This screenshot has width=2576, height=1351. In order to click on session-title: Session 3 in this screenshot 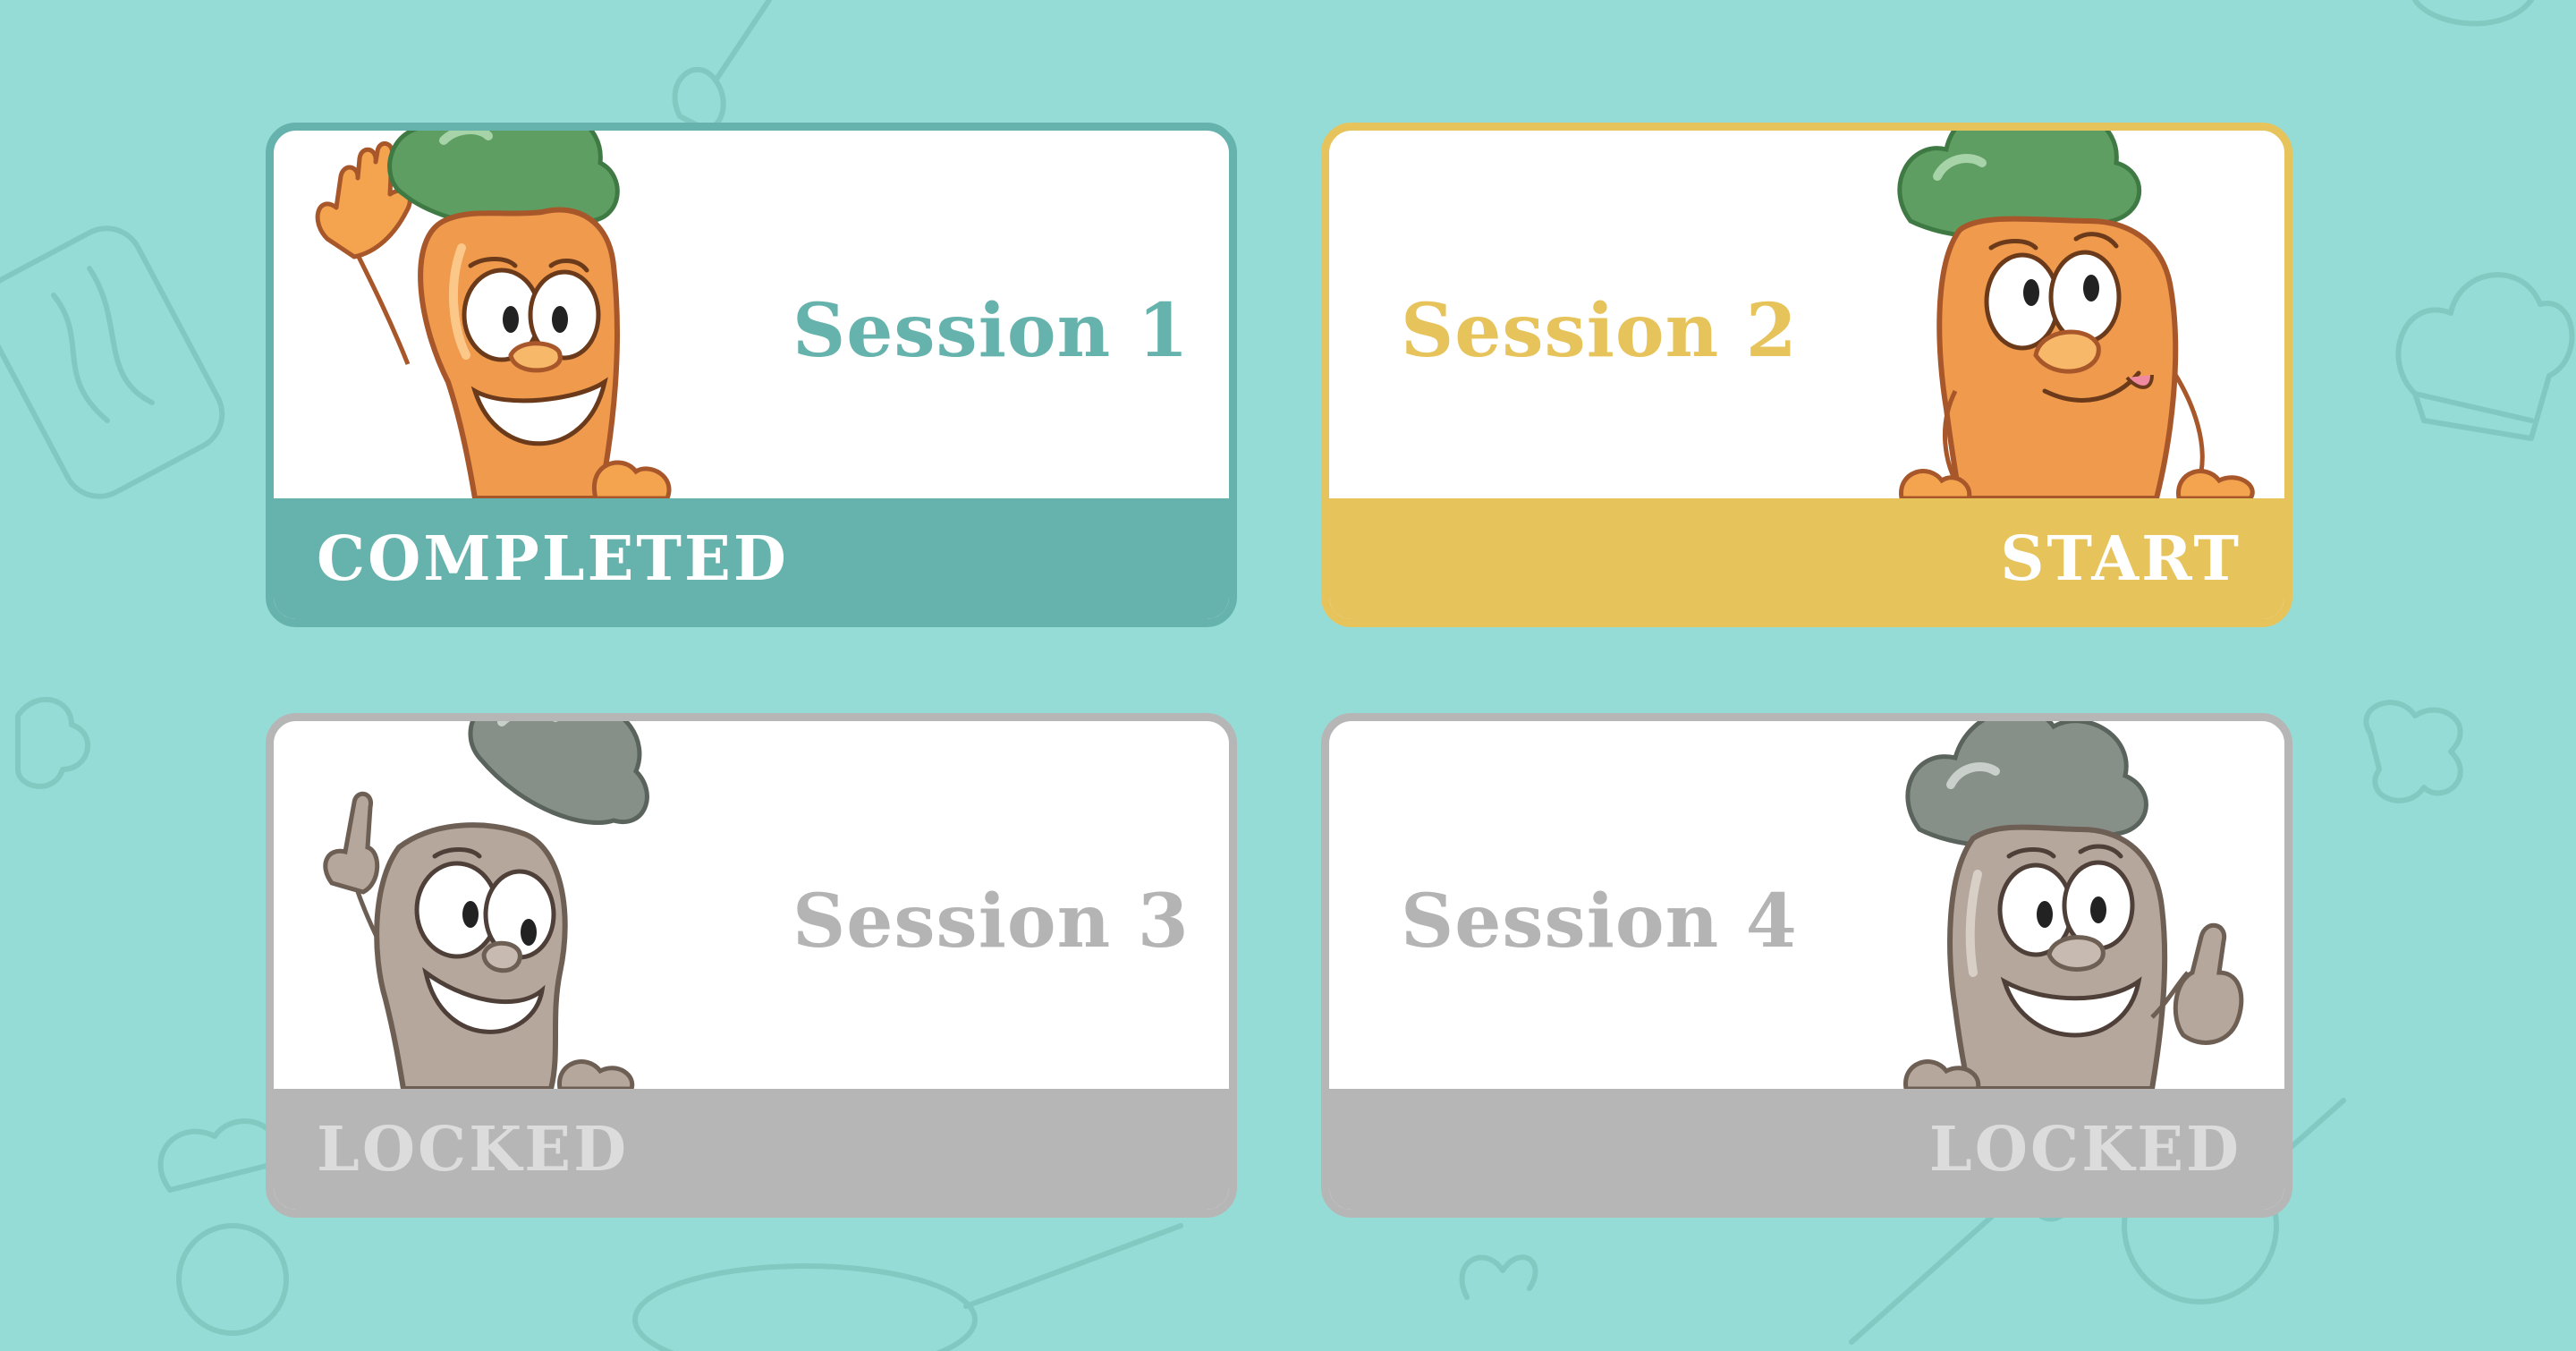, I will do `click(991, 921)`.